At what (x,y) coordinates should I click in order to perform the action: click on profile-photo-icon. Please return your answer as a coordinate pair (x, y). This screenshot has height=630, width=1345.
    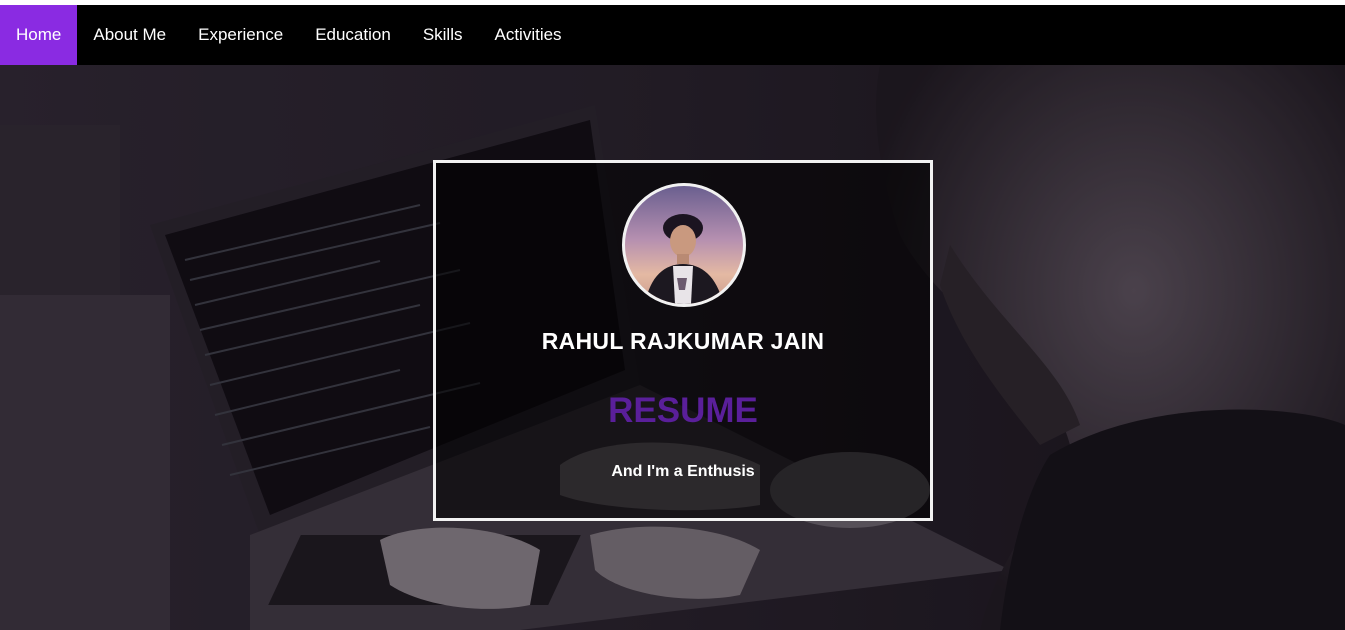
    Looking at the image, I should click on (684, 259).